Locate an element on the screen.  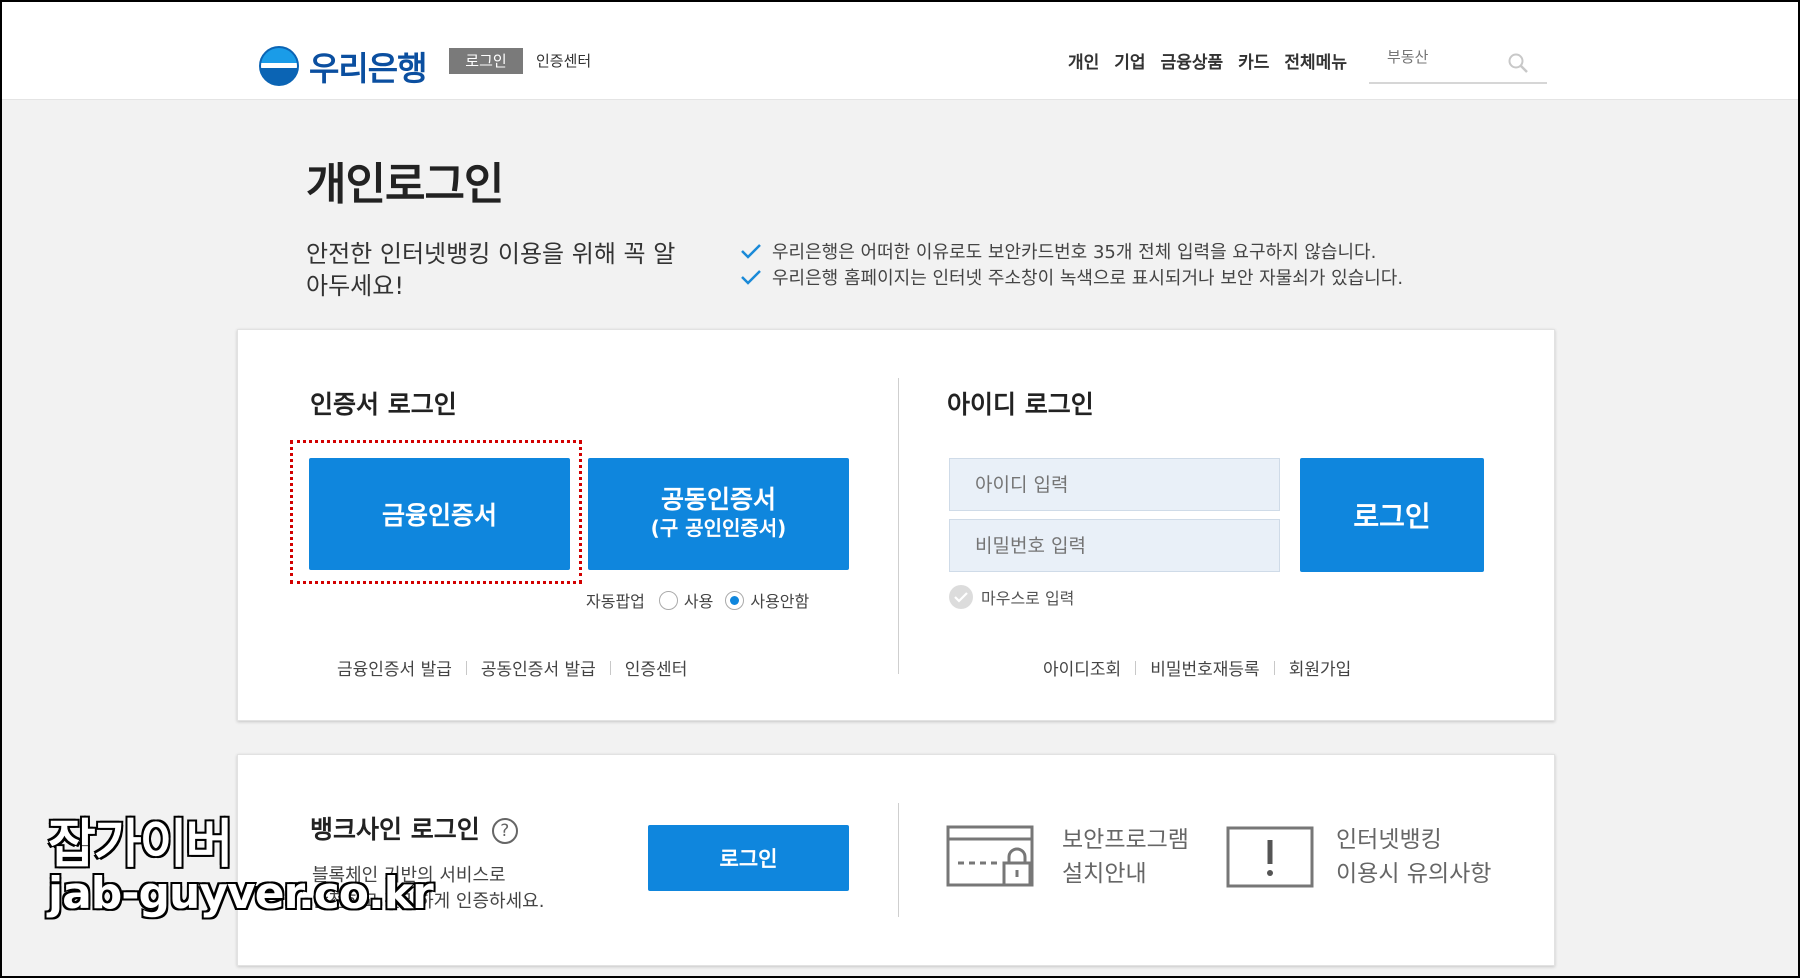
cert-links: 금융인증서 발급 공동인증서 발급 인증센터 is located at coordinates (512, 667).